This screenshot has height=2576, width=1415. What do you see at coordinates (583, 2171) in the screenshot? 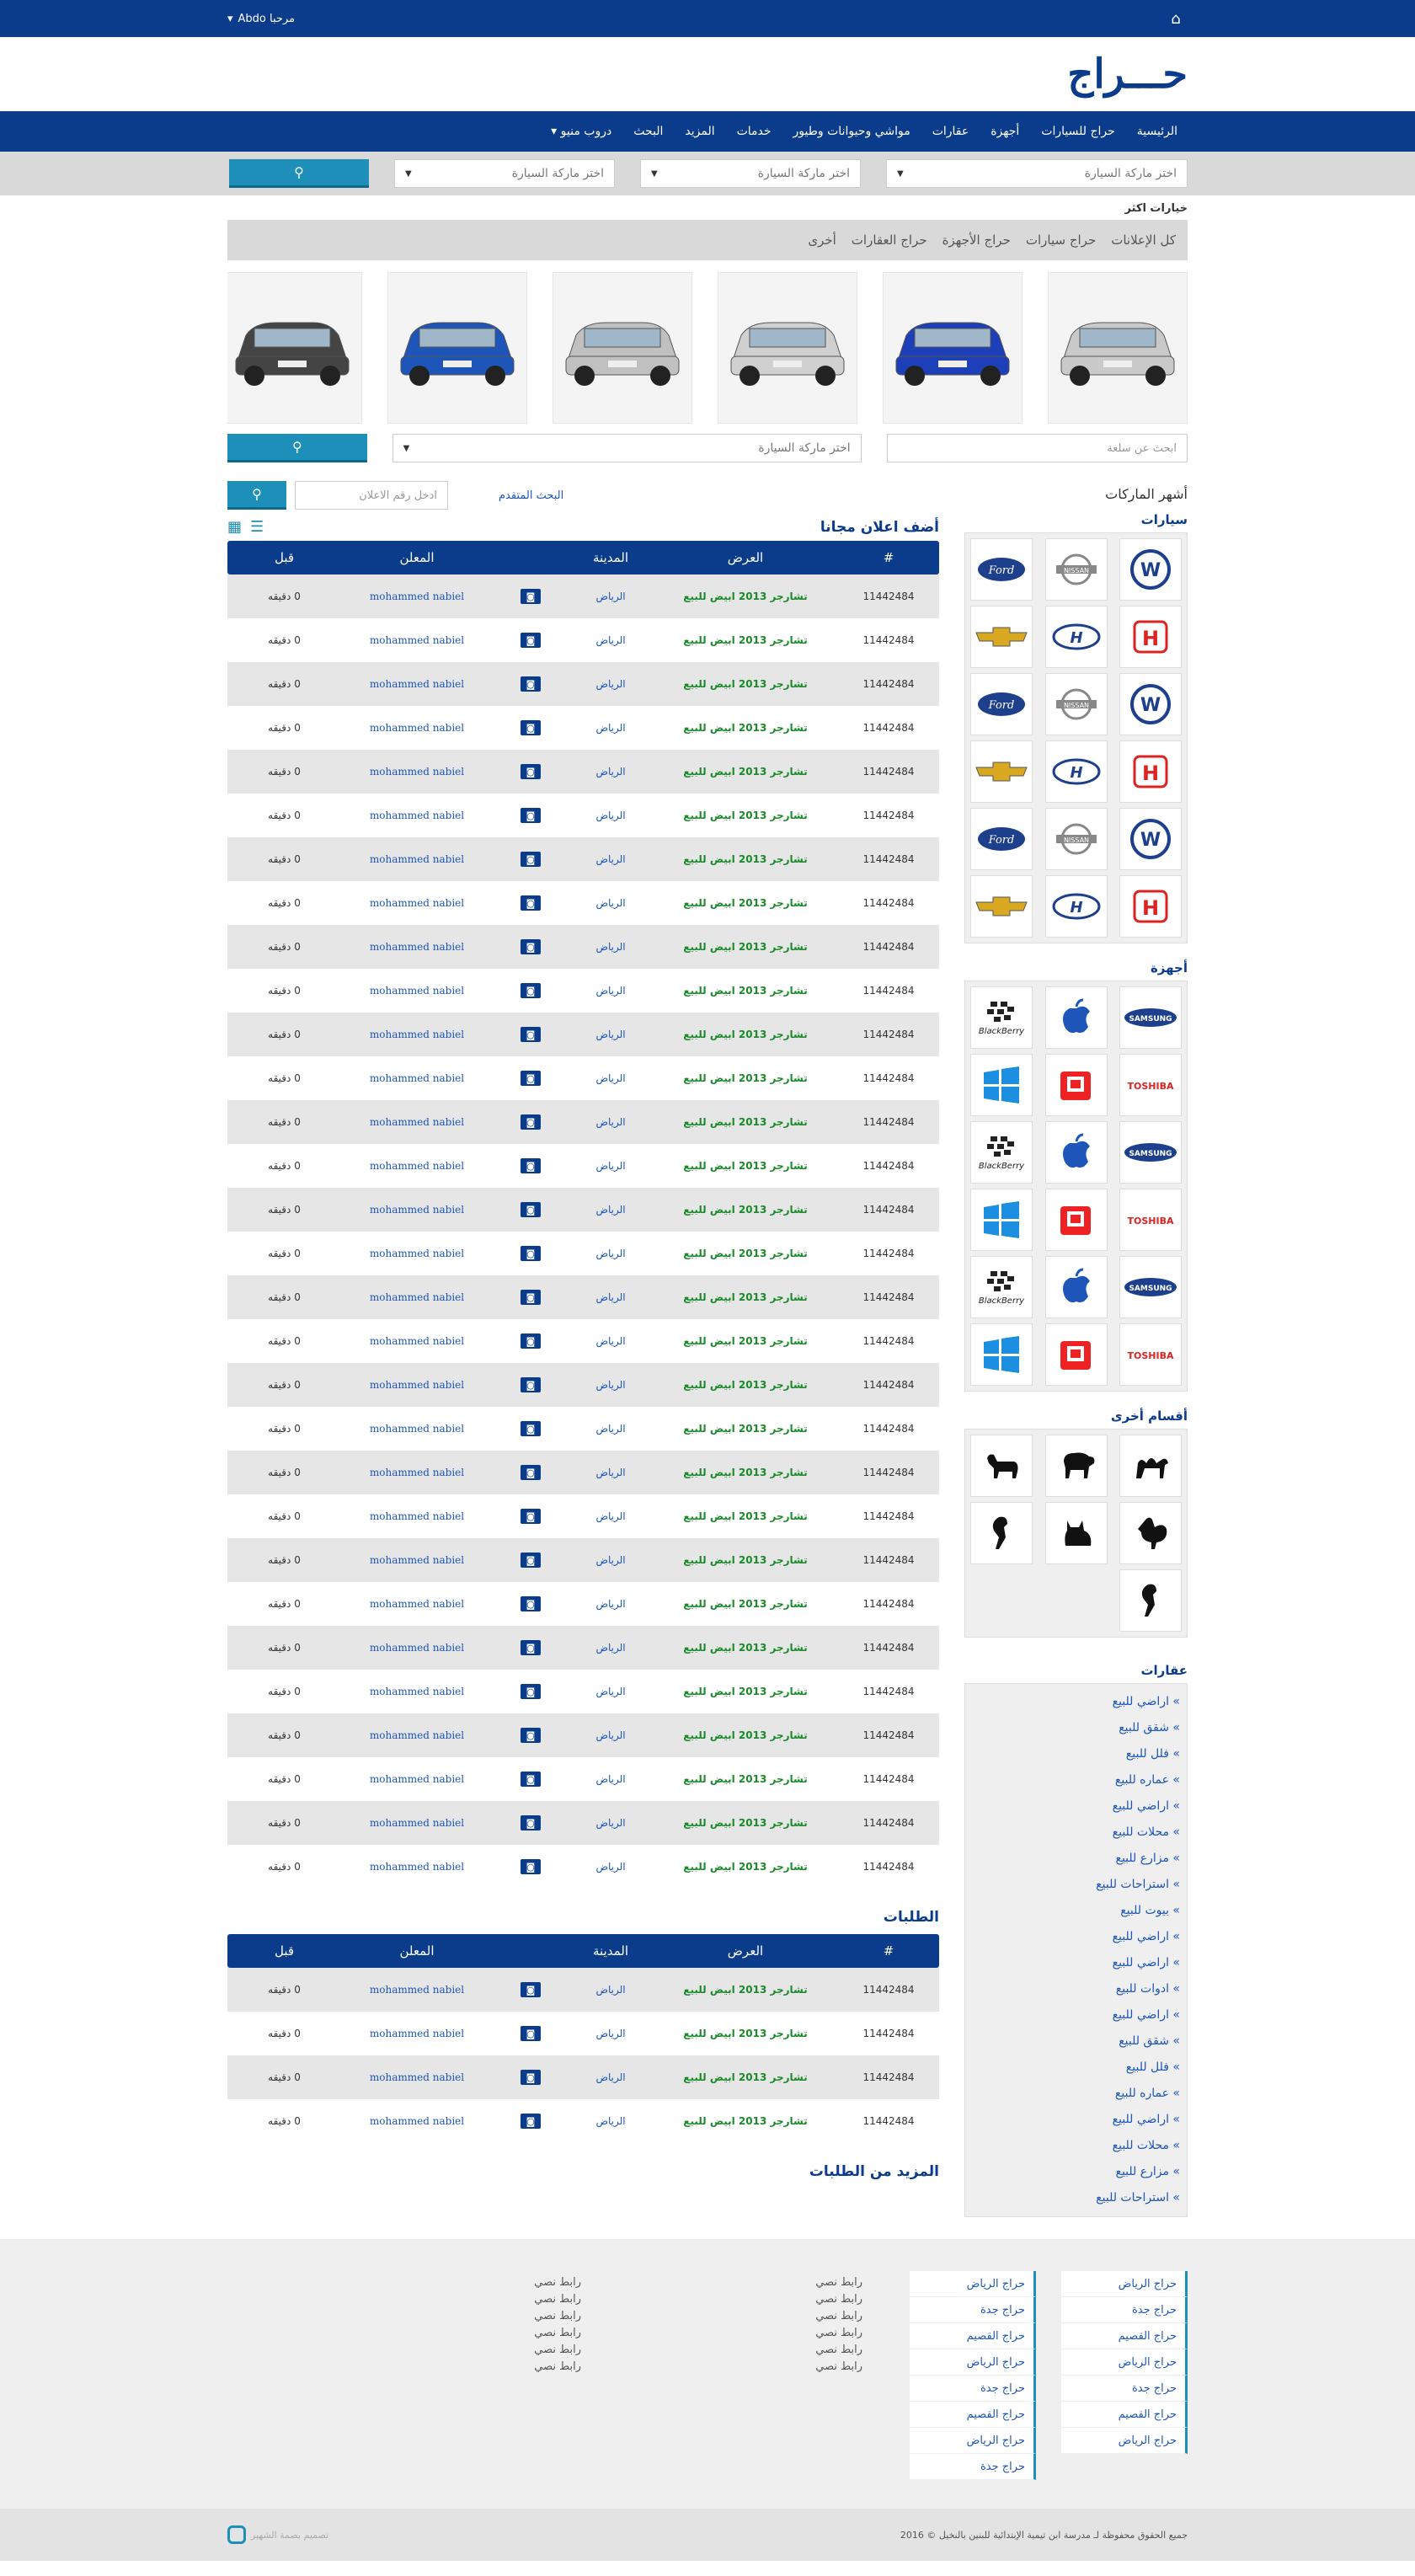
I see `more-requests-link: المزيد من الطلبات` at bounding box center [583, 2171].